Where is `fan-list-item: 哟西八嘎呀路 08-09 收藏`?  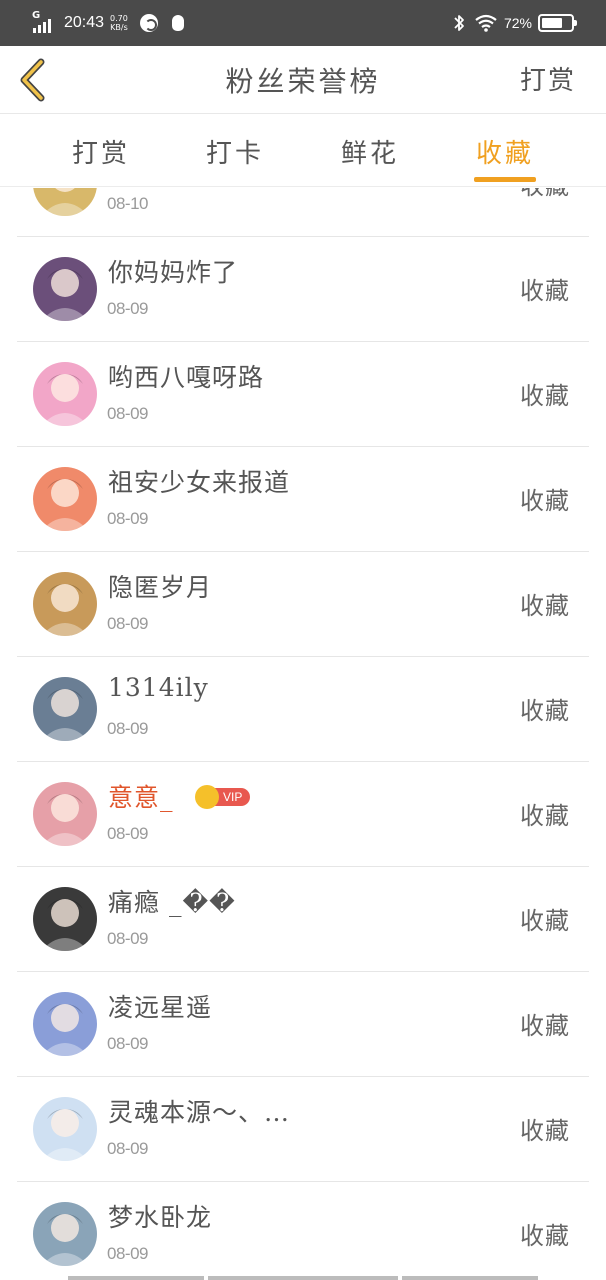 fan-list-item: 哟西八嘎呀路 08-09 收藏 is located at coordinates (303, 394).